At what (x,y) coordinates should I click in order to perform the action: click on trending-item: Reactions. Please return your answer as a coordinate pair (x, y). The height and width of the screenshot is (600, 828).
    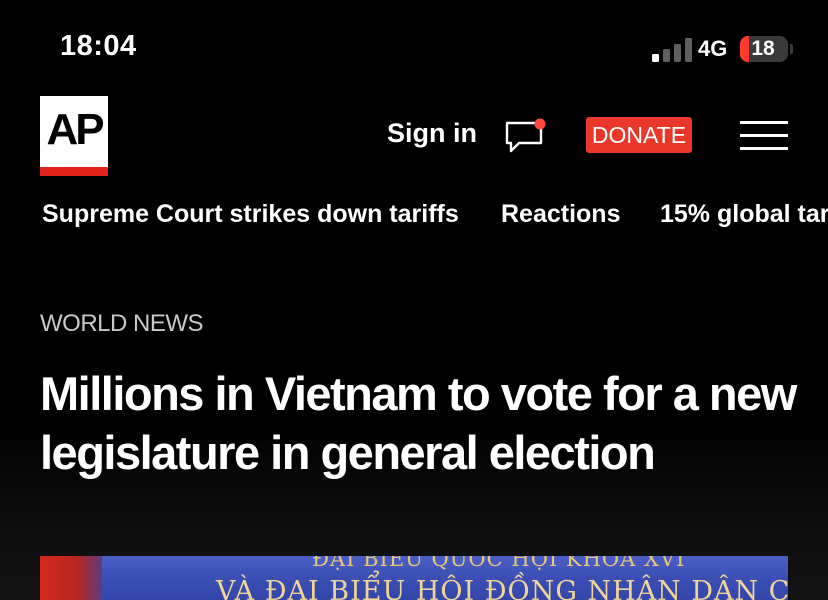
    Looking at the image, I should click on (560, 214).